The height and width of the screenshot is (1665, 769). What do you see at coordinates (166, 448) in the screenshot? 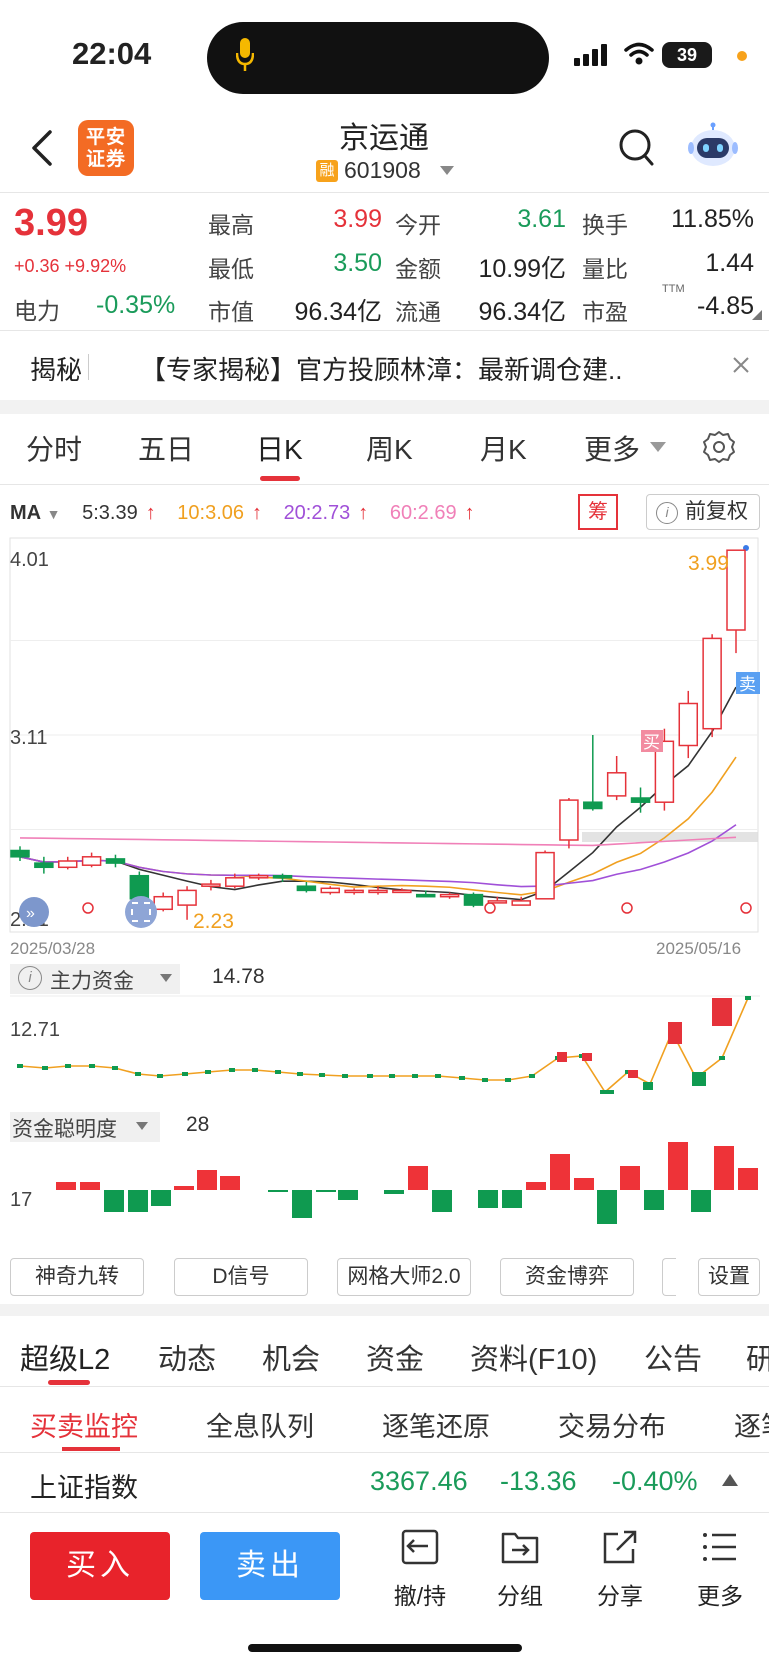
I see `tab-5day: 五日` at bounding box center [166, 448].